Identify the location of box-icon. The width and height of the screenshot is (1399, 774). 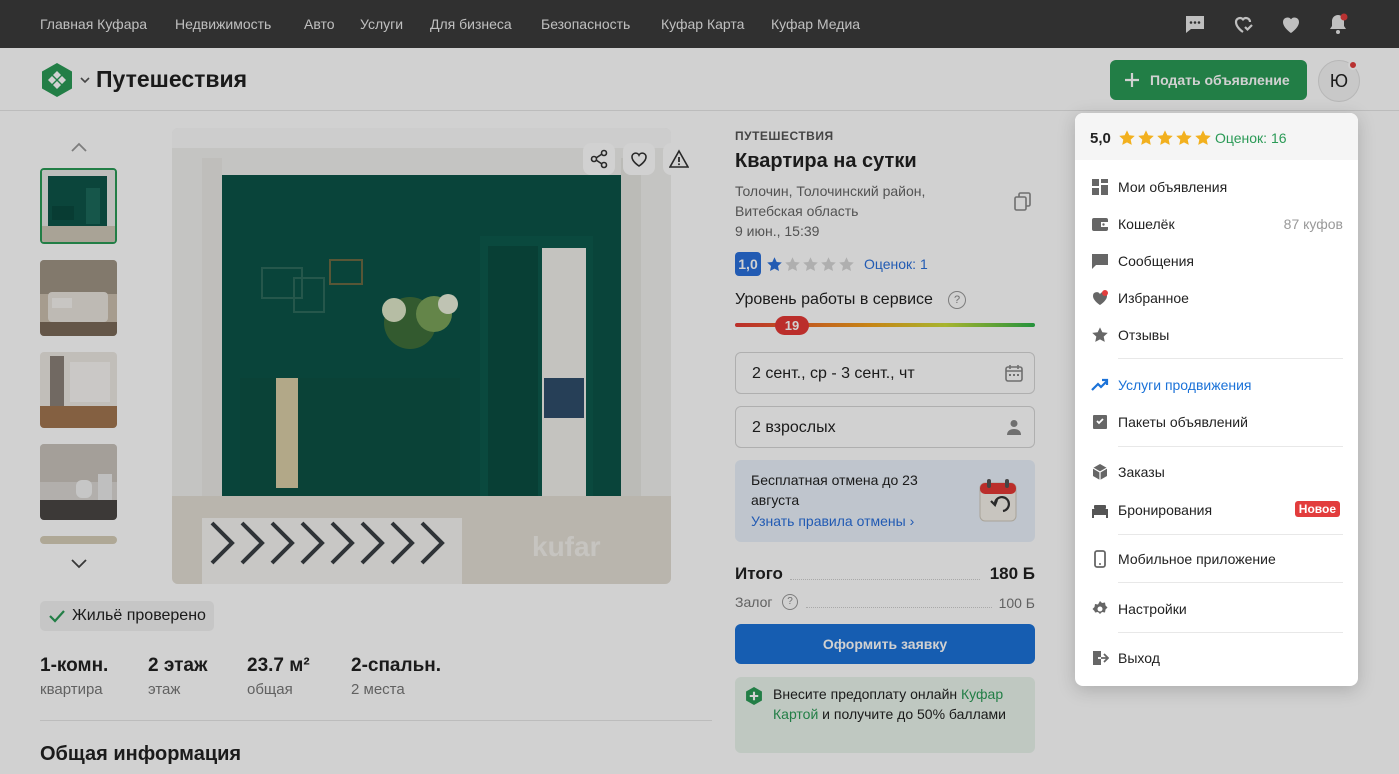
(1100, 472).